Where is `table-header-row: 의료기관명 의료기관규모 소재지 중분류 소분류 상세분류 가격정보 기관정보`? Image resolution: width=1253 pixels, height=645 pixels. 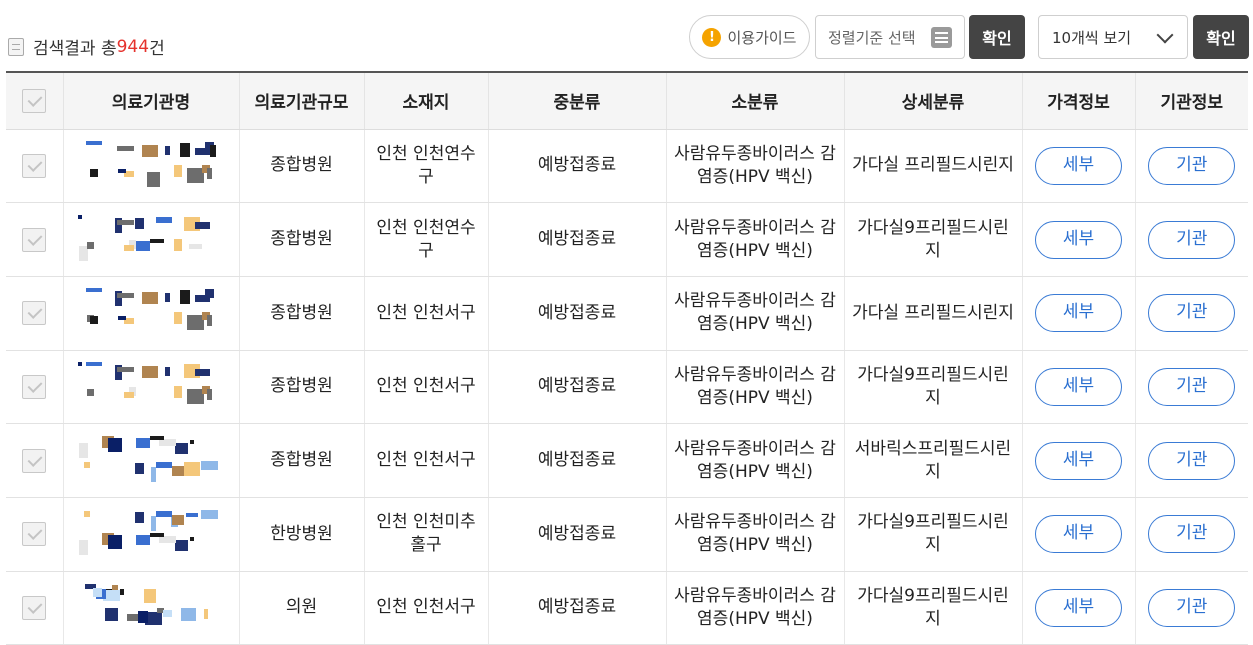
table-header-row: 의료기관명 의료기관규모 소재지 중분류 소분류 상세분류 가격정보 기관정보 is located at coordinates (627, 100).